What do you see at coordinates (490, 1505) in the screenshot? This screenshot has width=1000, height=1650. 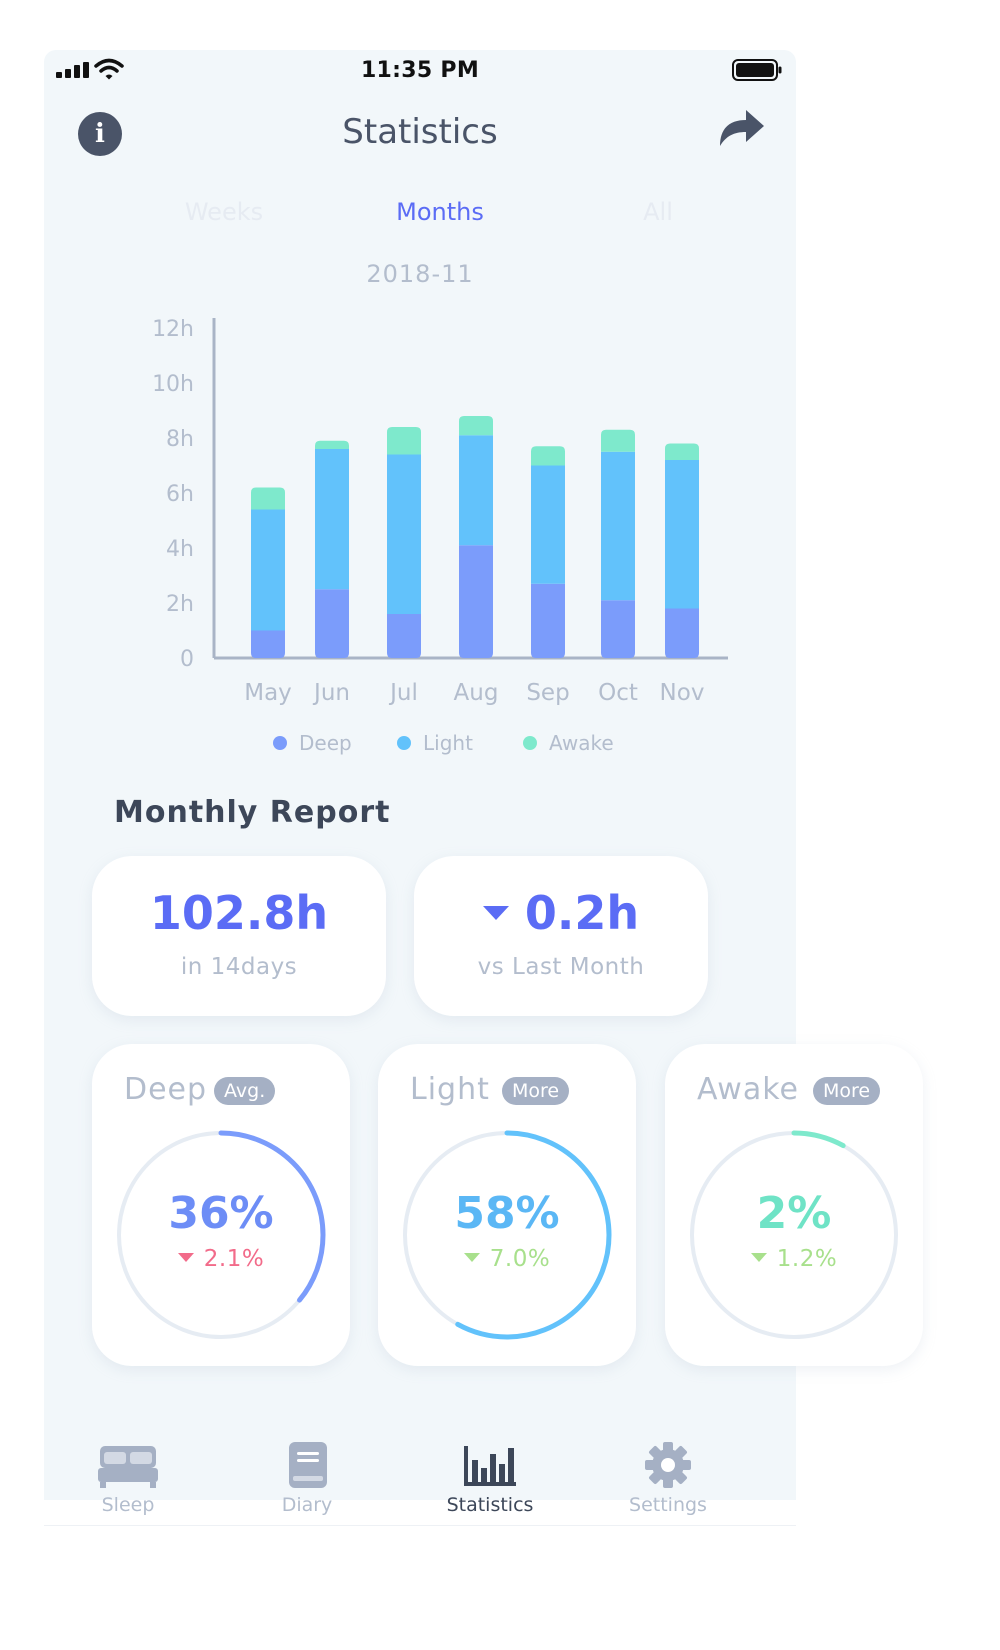 I see `tab-label: Statistics` at bounding box center [490, 1505].